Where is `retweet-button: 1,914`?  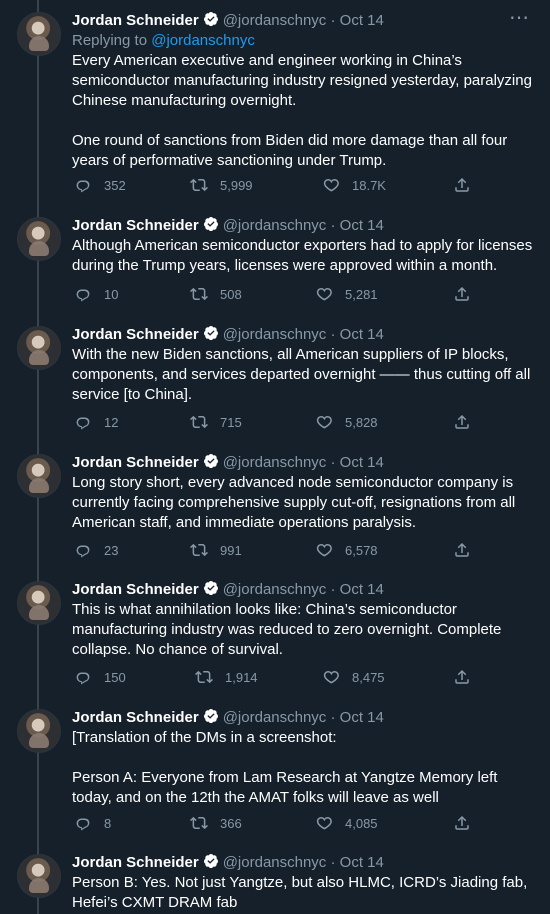
retweet-button: 1,914 is located at coordinates (226, 677).